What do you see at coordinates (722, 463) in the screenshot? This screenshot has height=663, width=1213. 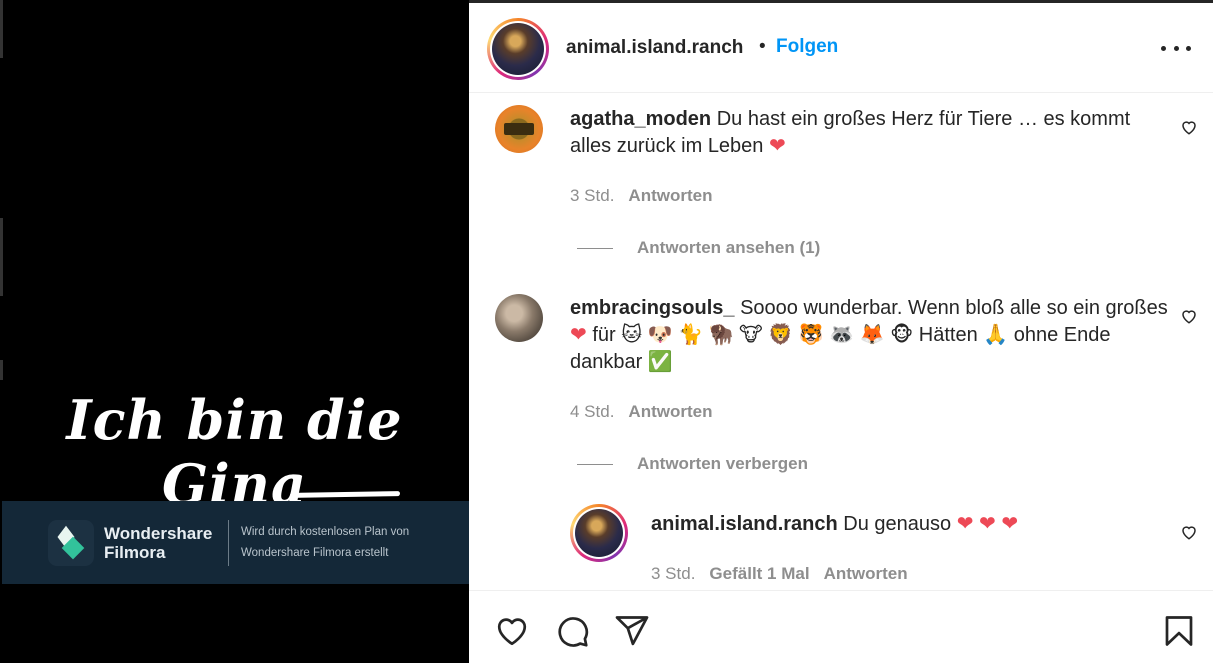 I see `hide-replies-label: Antworten verbergen` at bounding box center [722, 463].